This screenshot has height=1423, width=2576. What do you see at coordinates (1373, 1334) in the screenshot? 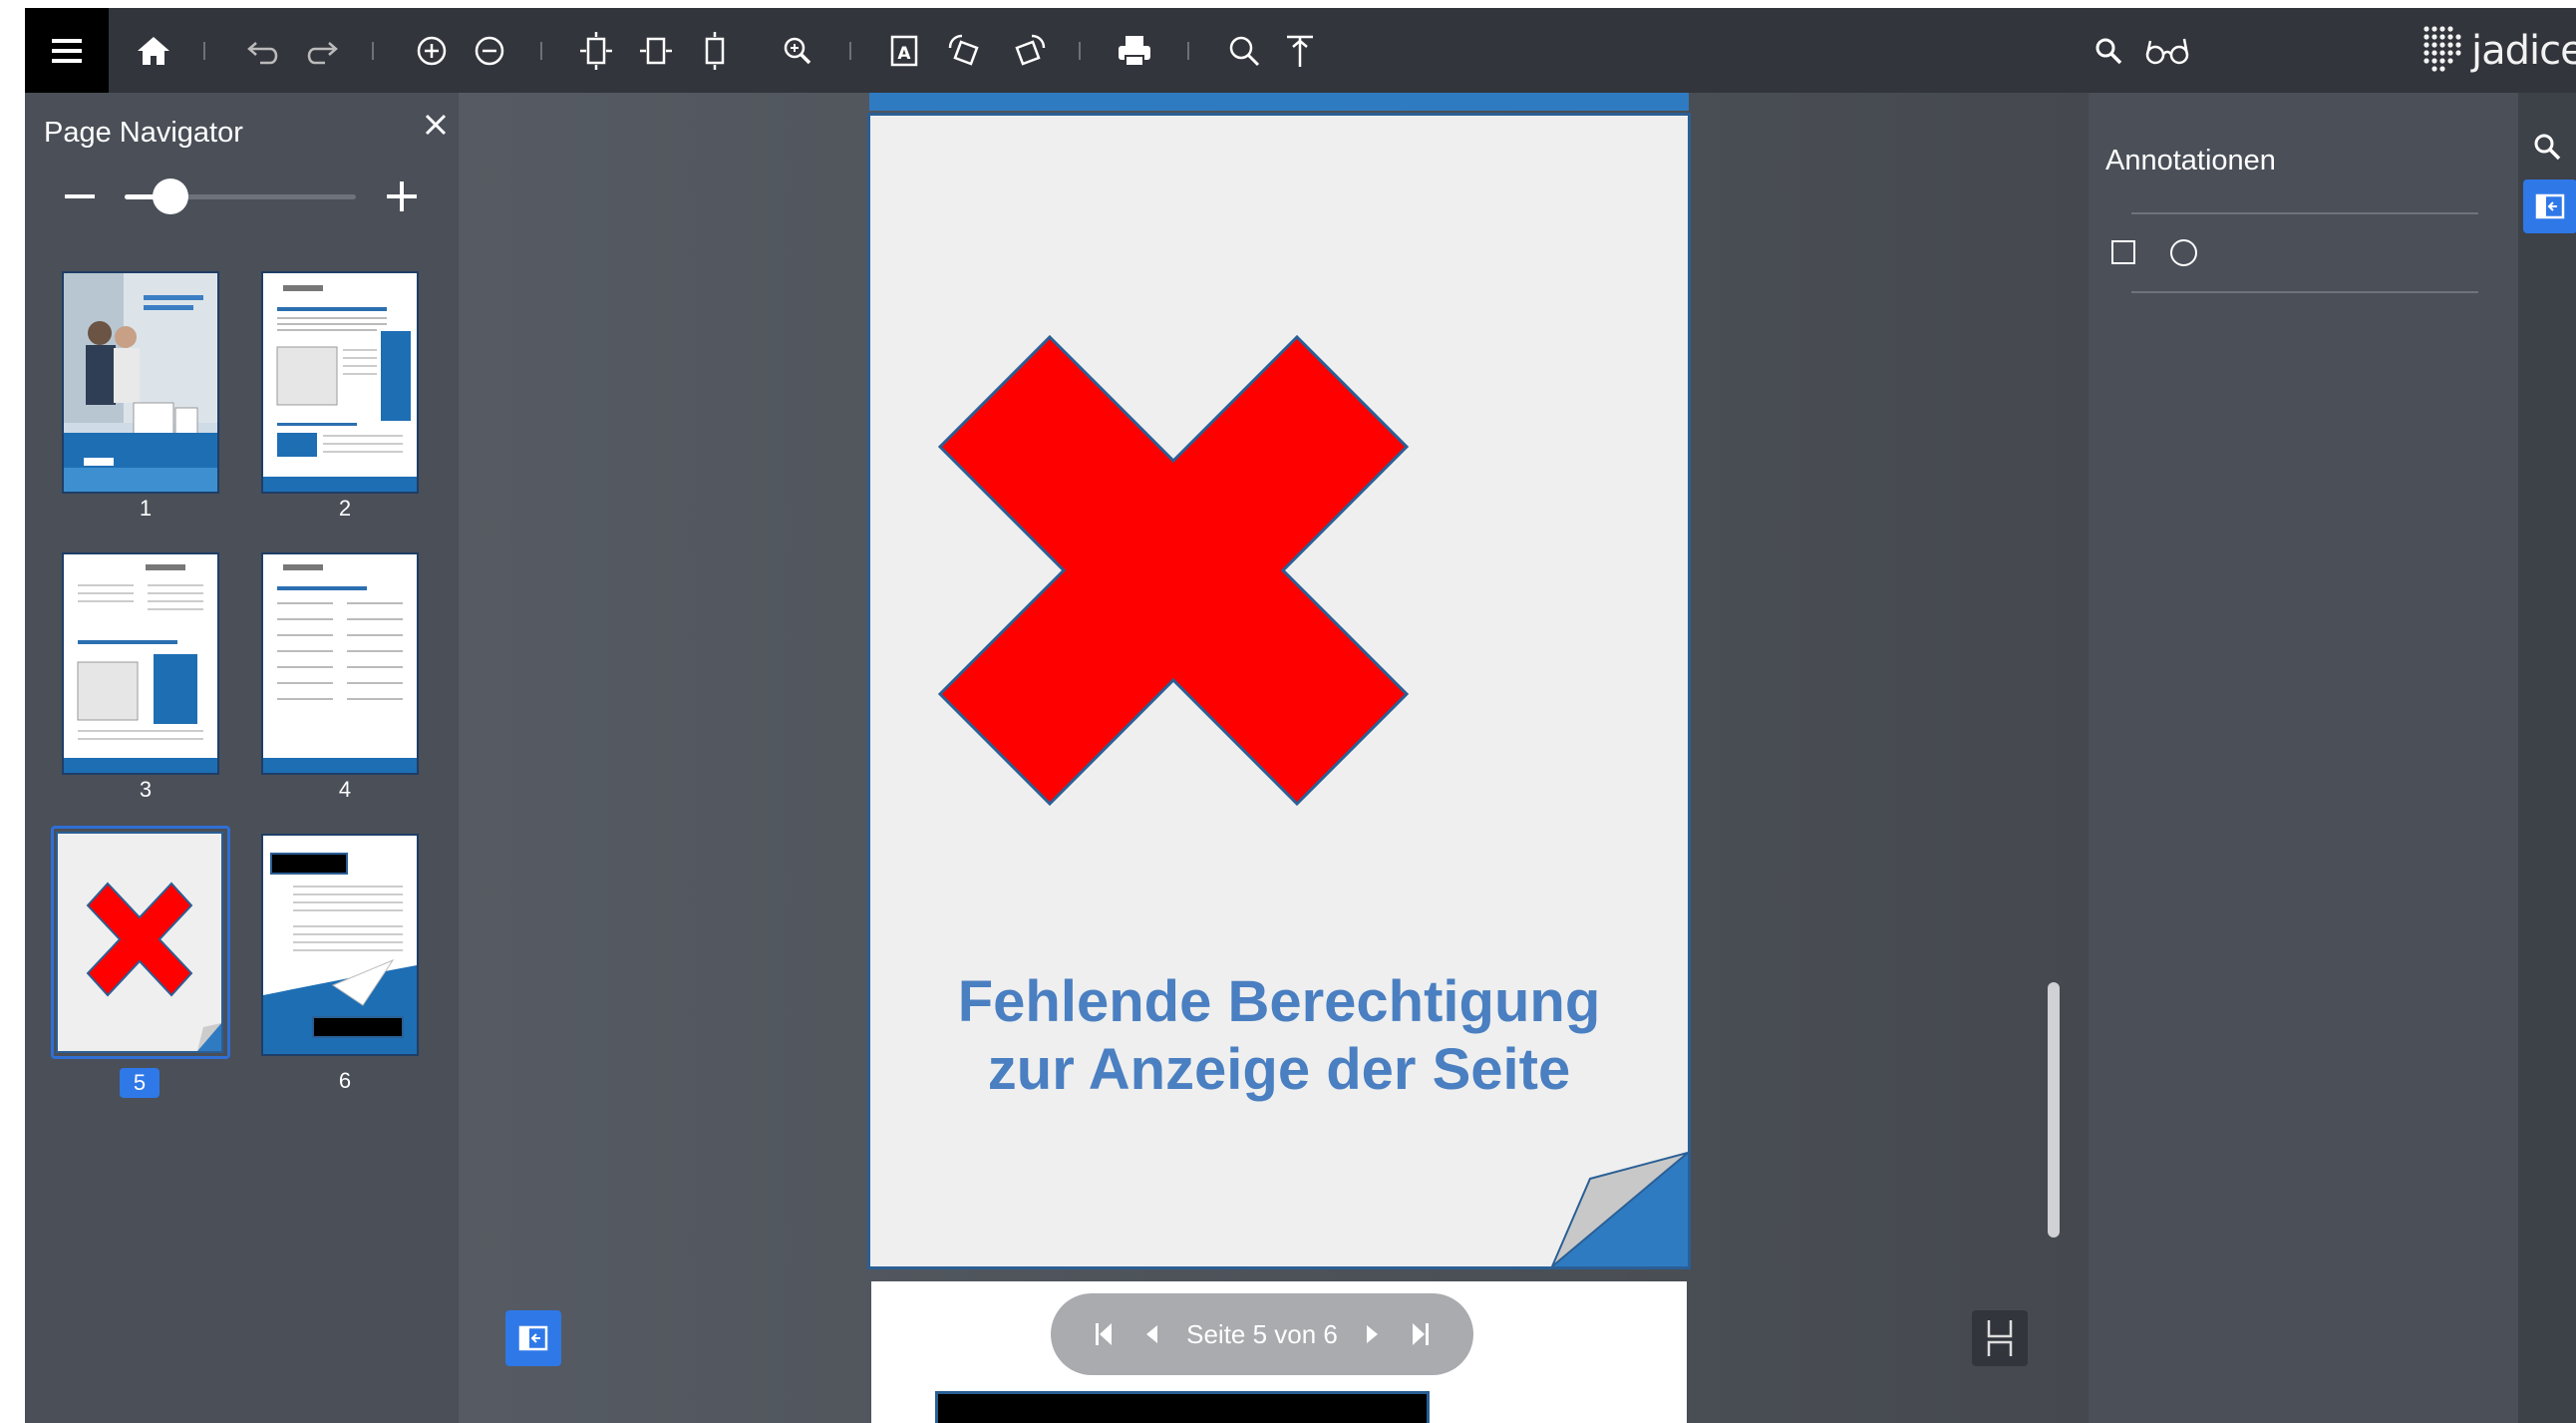
I see `next-page-icon` at bounding box center [1373, 1334].